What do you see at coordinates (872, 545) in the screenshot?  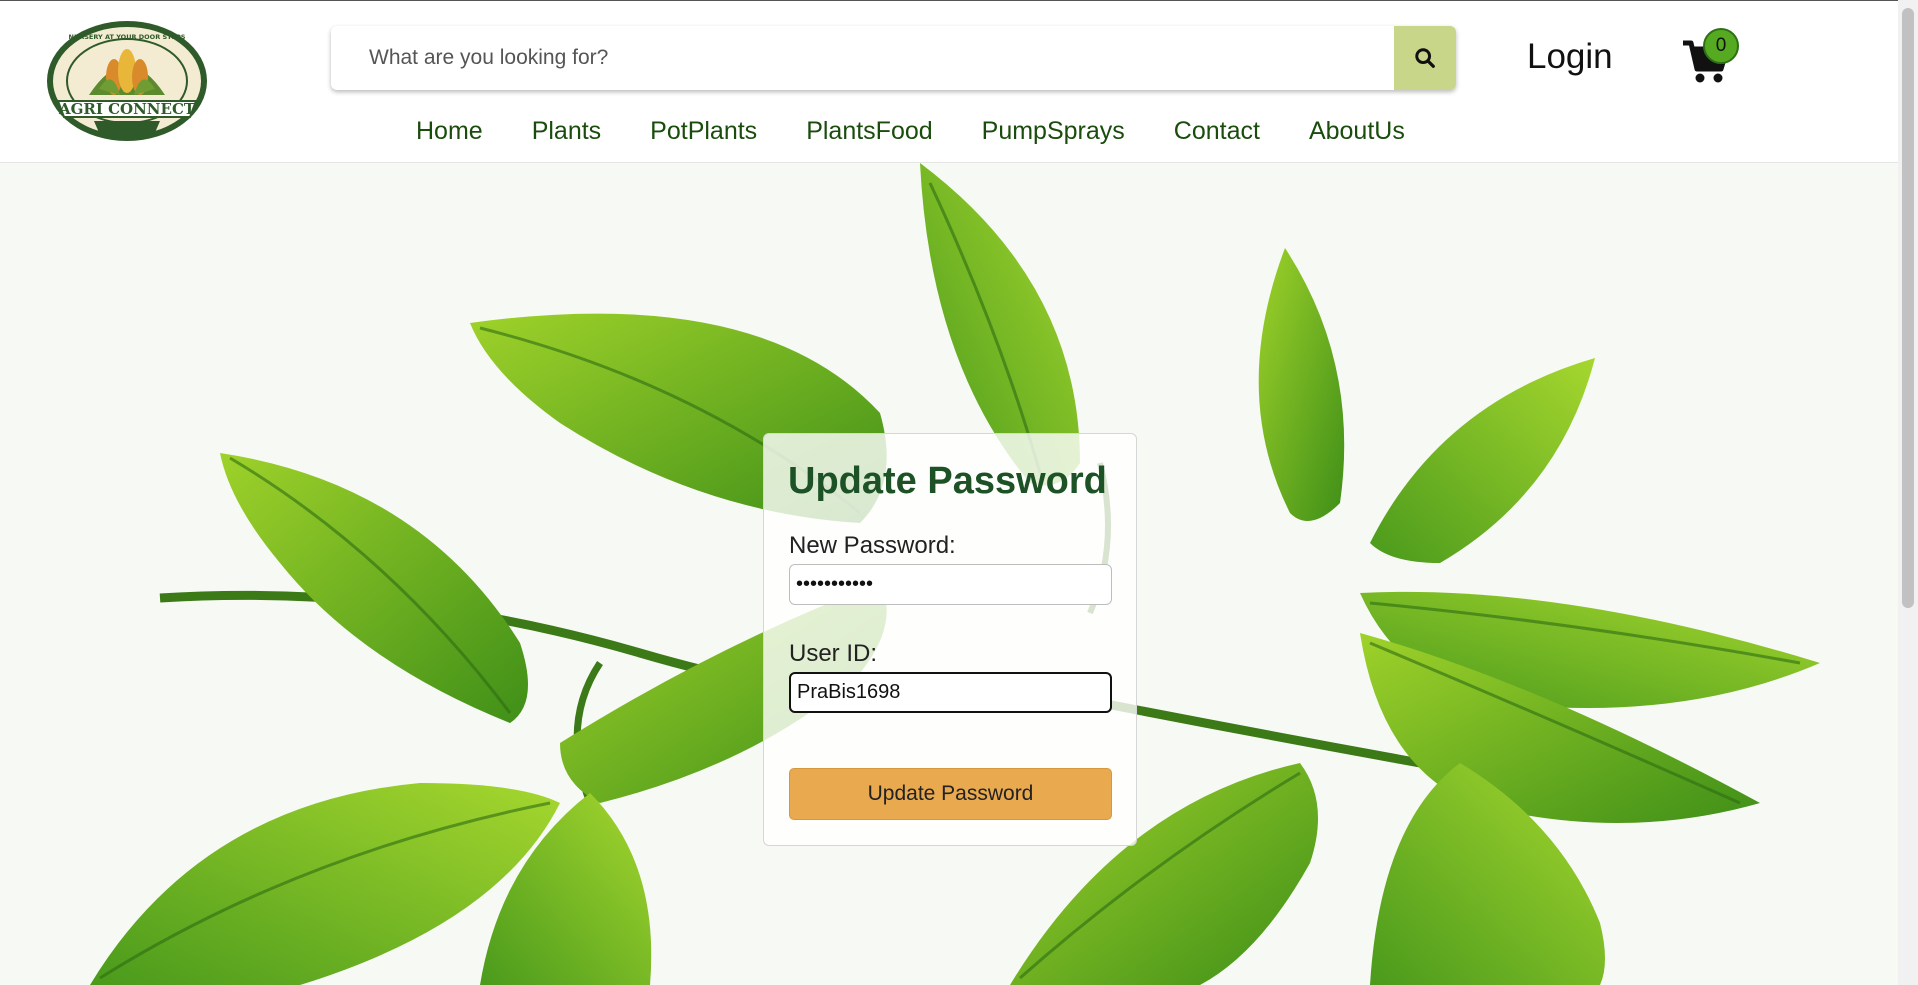 I see `new-password-label: New Password:` at bounding box center [872, 545].